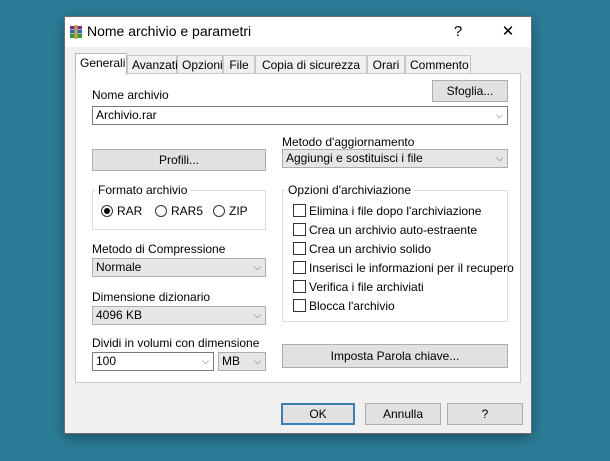 This screenshot has height=461, width=610. Describe the element at coordinates (176, 343) in the screenshot. I see `split-label: Dividi in volumi con dimensione` at that location.